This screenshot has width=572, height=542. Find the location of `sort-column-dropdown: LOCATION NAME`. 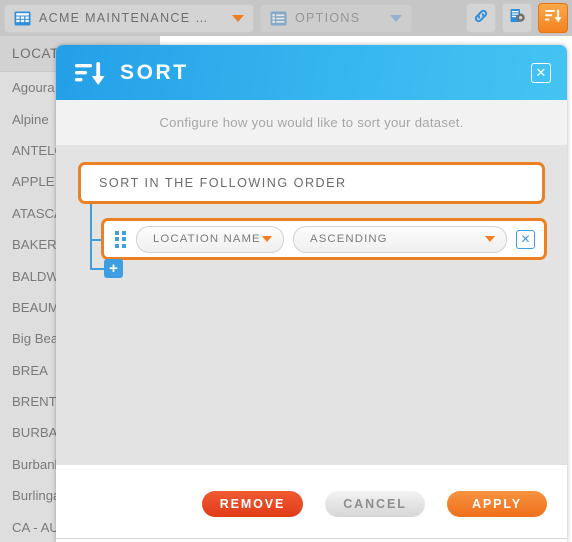

sort-column-dropdown: LOCATION NAME is located at coordinates (210, 239).